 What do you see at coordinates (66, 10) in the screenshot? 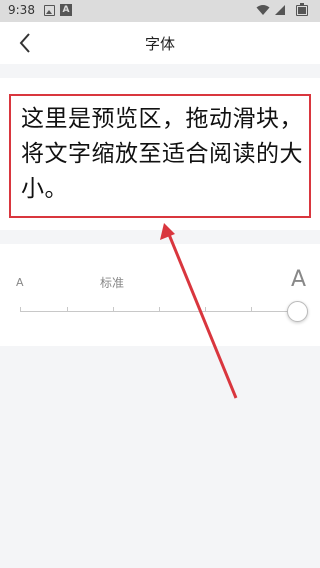
I see `a-notification-icon: A` at bounding box center [66, 10].